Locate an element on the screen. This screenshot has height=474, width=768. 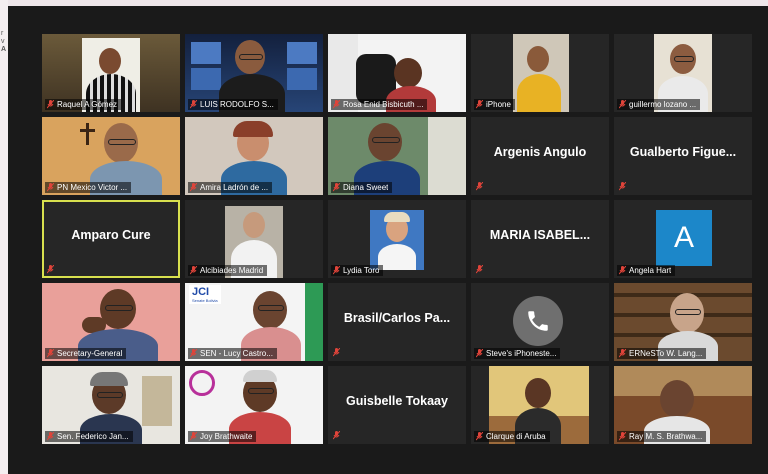
participant-tile: Lydia Toro is located at coordinates (397, 239).